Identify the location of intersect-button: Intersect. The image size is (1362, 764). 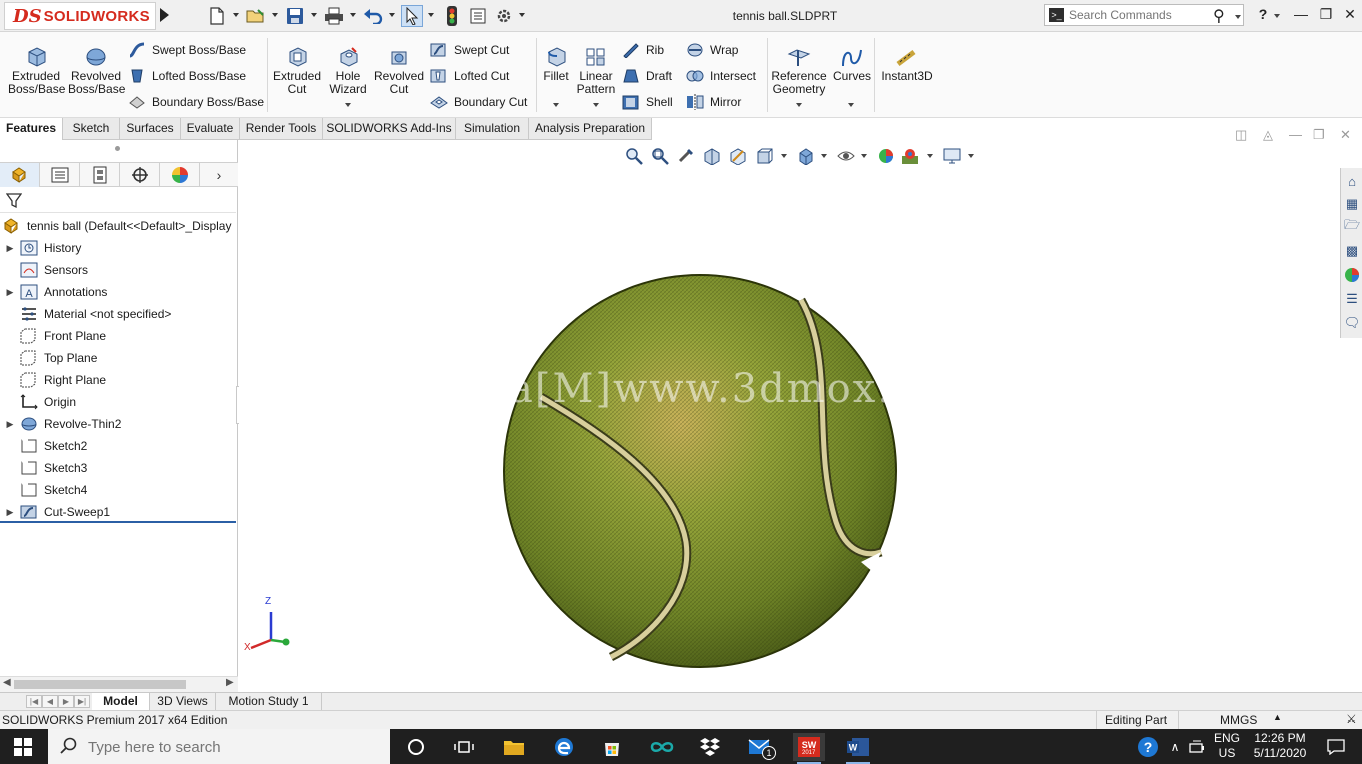
(721, 76).